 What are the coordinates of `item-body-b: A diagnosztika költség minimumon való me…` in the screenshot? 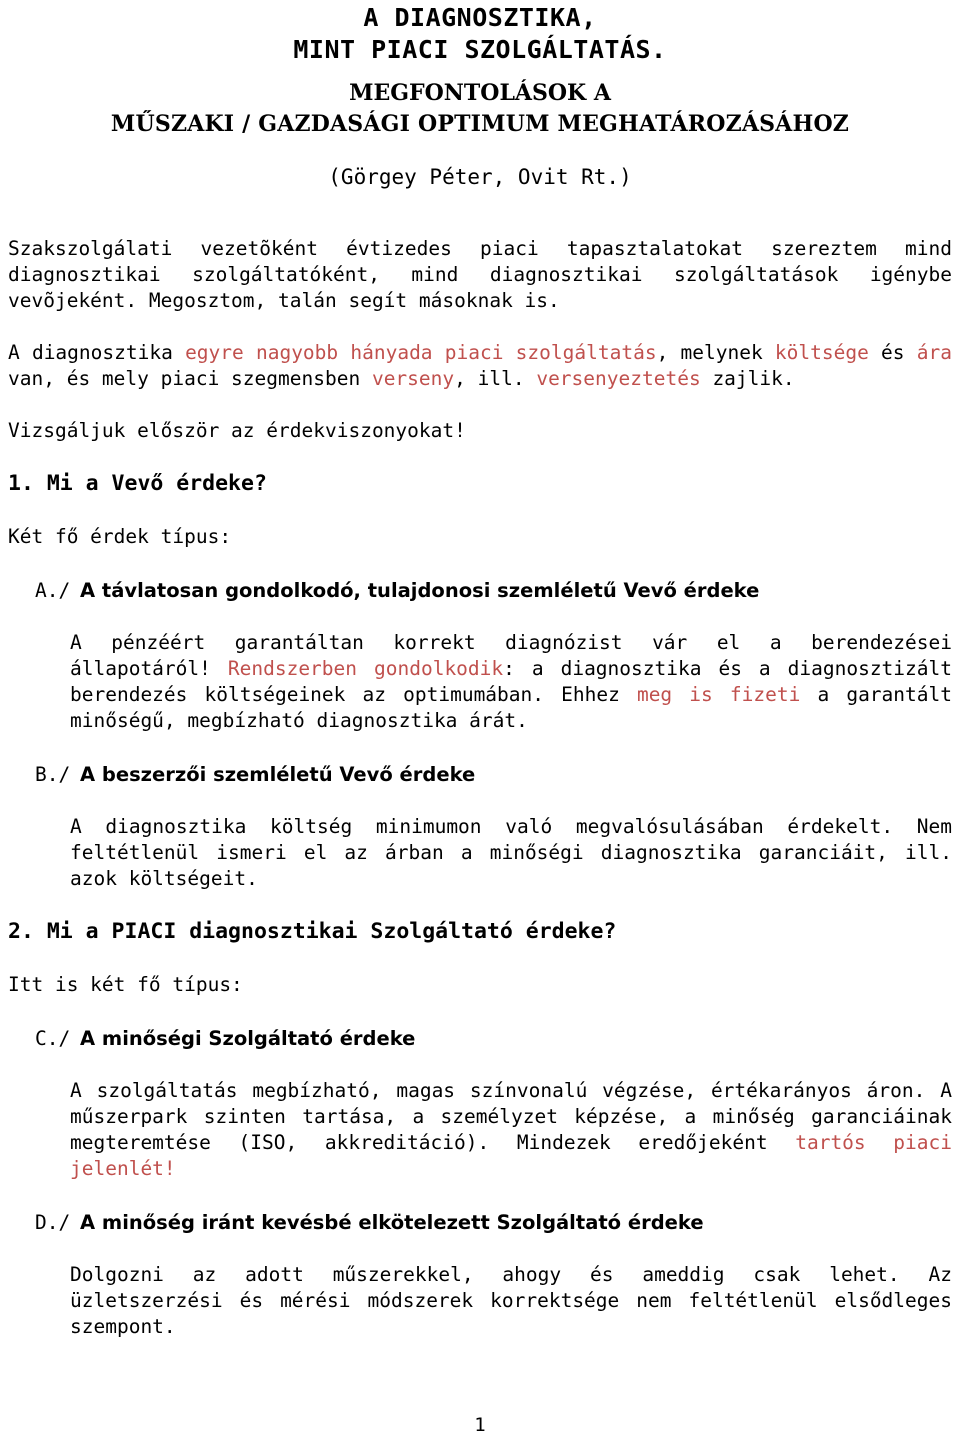 It's located at (511, 852).